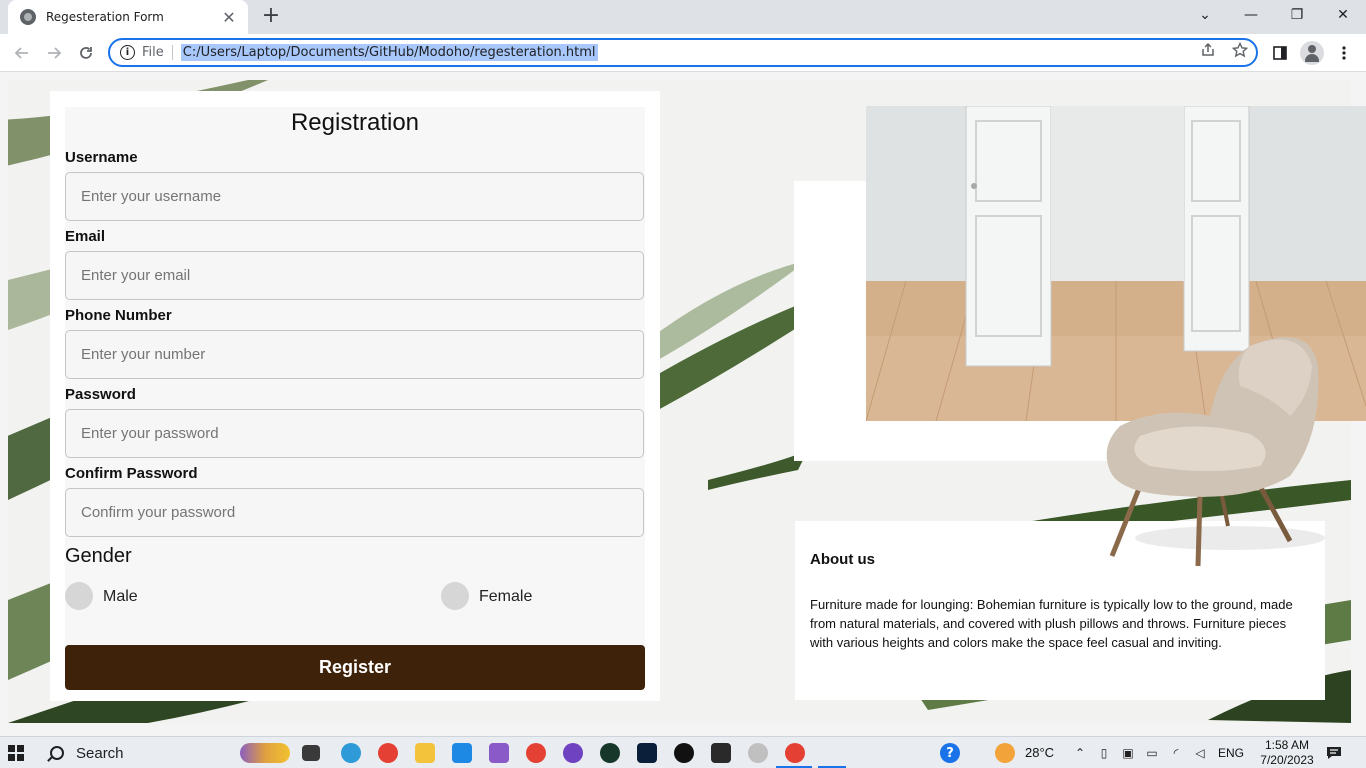 The width and height of the screenshot is (1366, 768). Describe the element at coordinates (1312, 53) in the screenshot. I see `profile-avatar-icon` at that location.